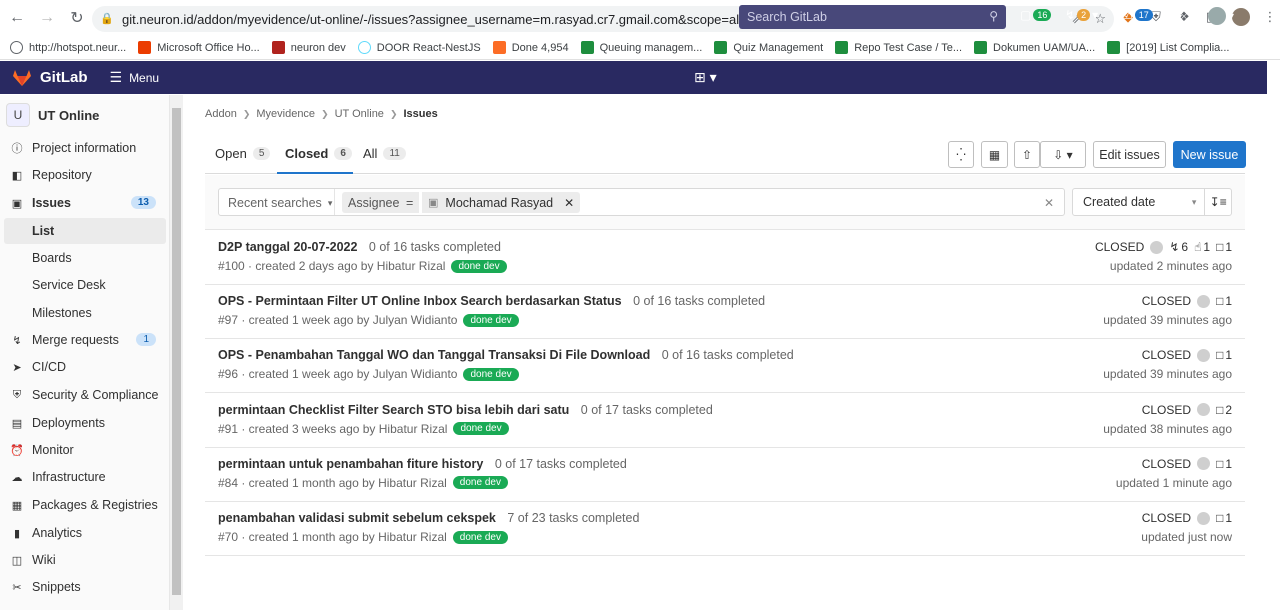 This screenshot has height=610, width=1280. I want to click on recent-searches-dropdown: Recent searches ▾, so click(280, 203).